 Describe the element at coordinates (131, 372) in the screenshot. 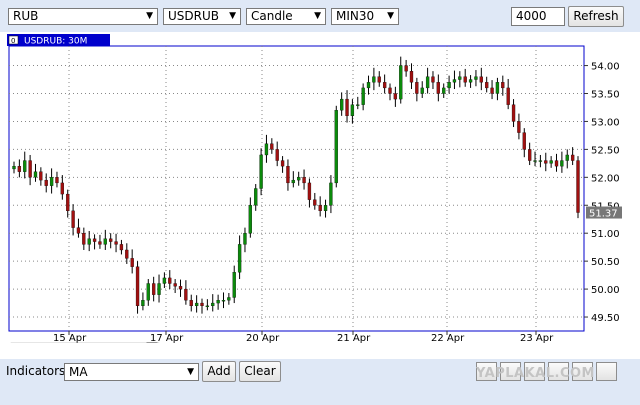

I see `indicator-select: MA ▼` at that location.